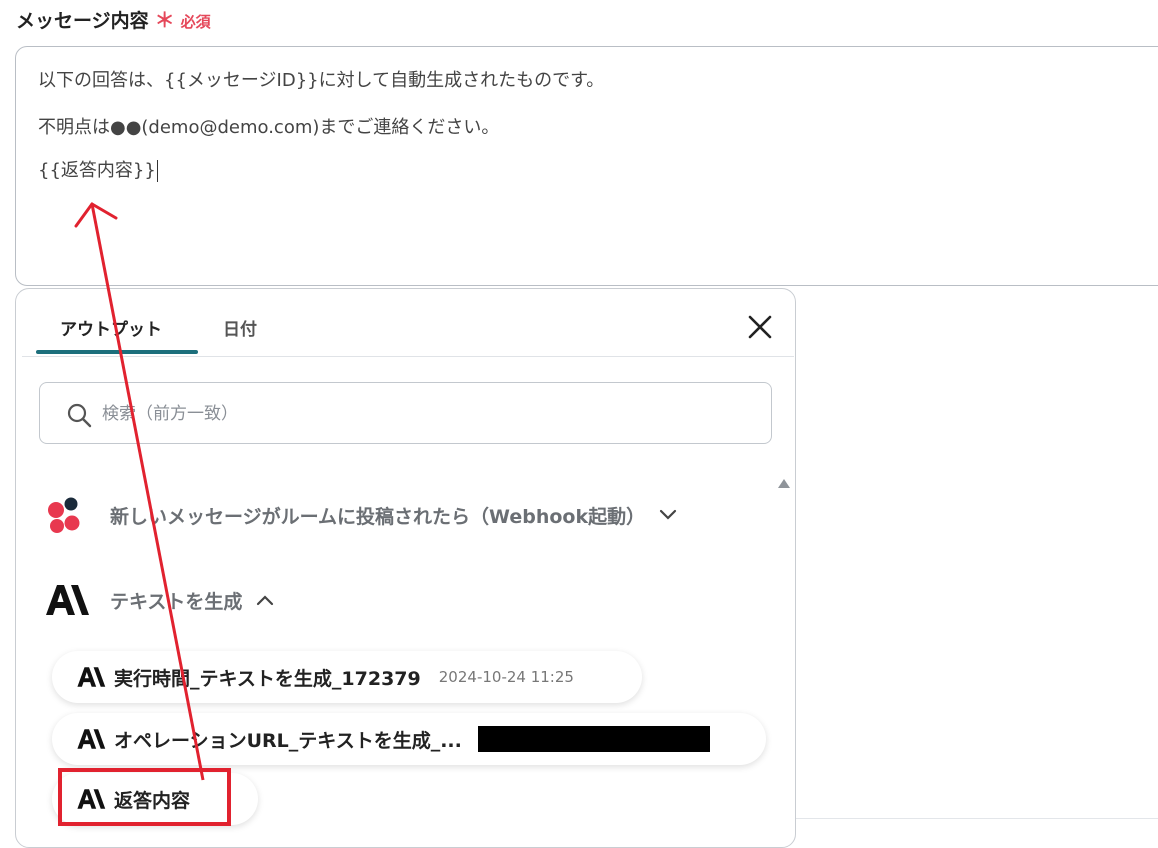  Describe the element at coordinates (378, 516) in the screenshot. I see `group-label-webhook: 新しいメッセージがルームに投稿されたら（Webhook起動）` at that location.